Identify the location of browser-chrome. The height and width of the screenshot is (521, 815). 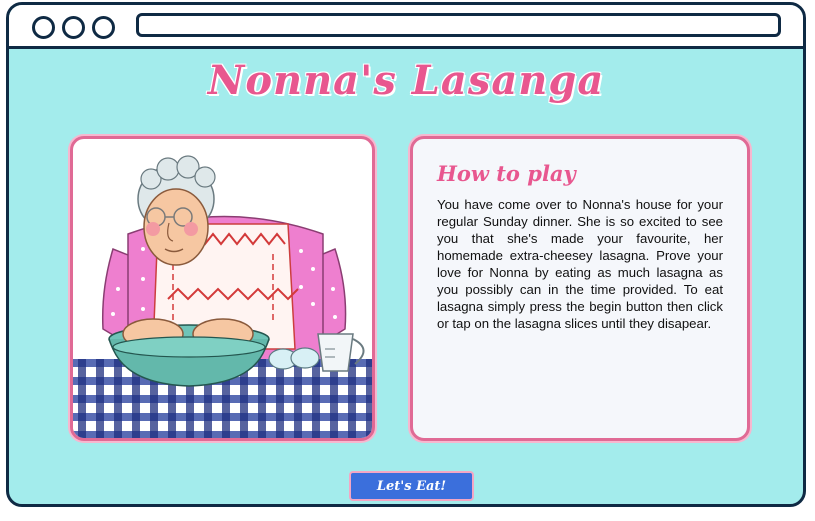
(406, 27).